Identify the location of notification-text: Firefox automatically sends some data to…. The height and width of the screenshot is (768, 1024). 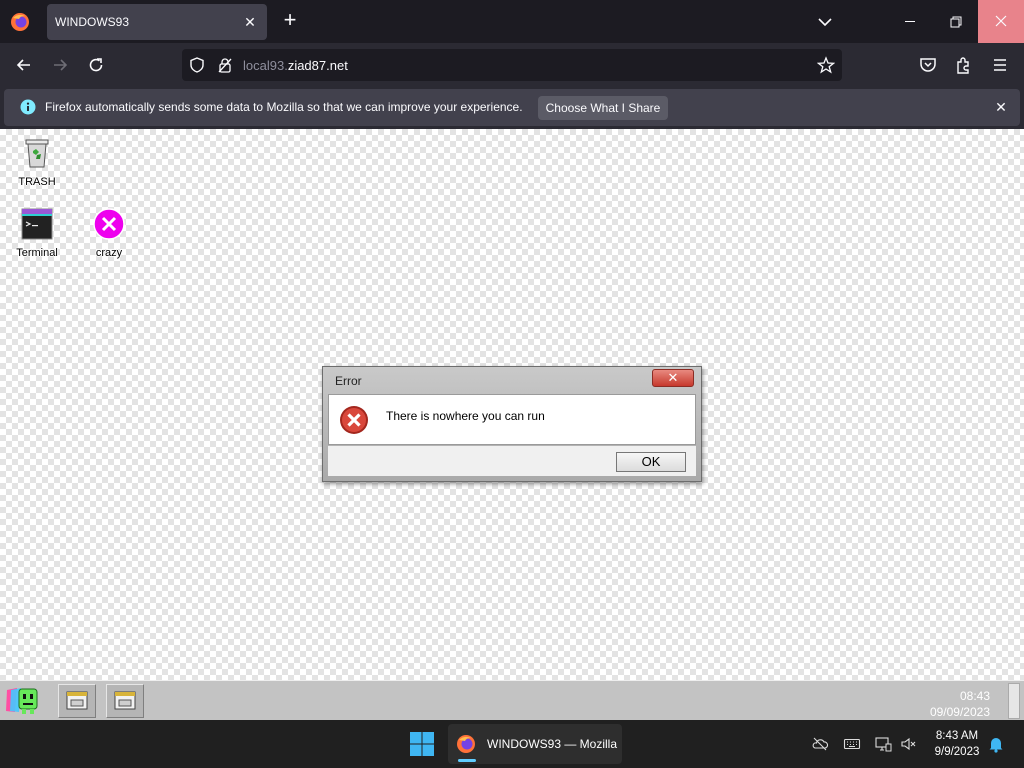
(284, 107).